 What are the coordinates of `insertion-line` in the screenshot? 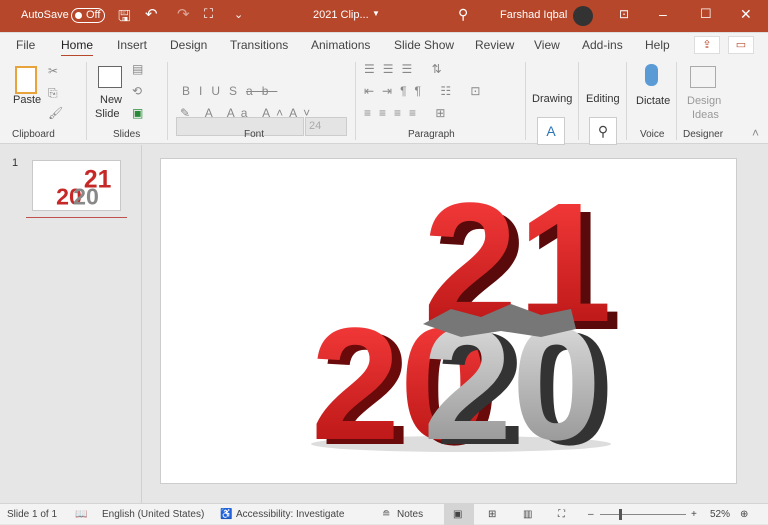 It's located at (76, 217).